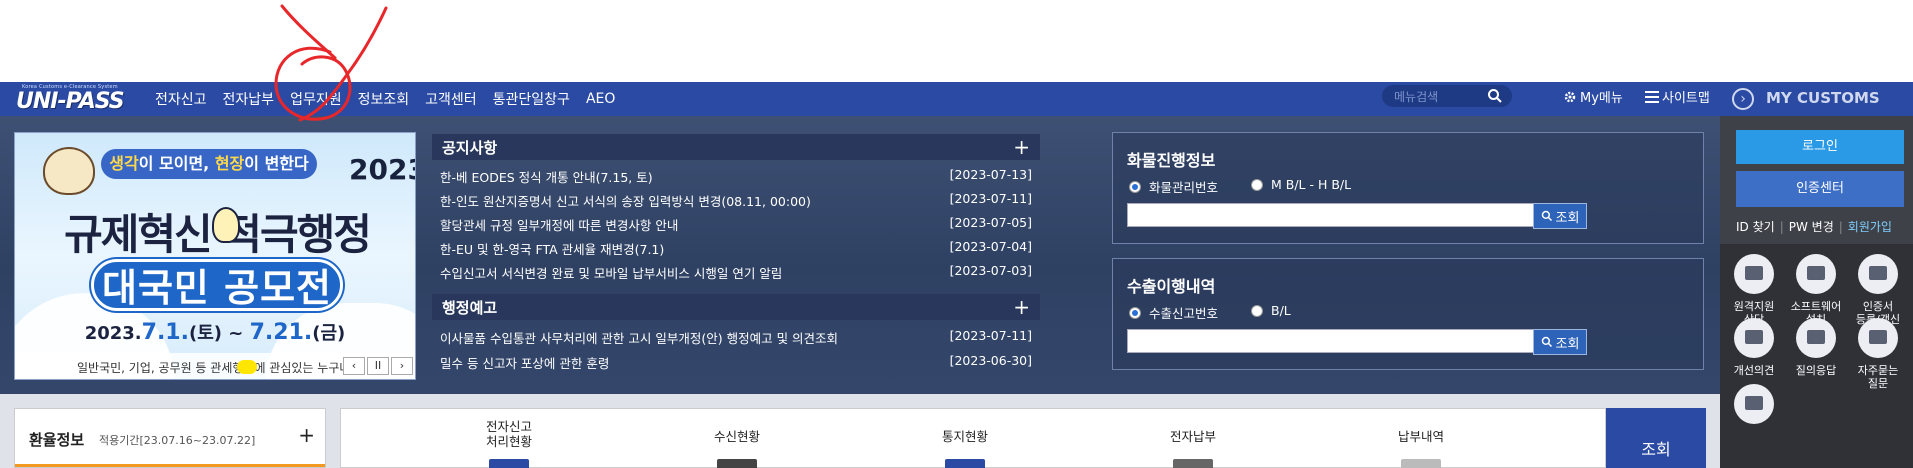  Describe the element at coordinates (1878, 274) in the screenshot. I see `certificate-icon` at that location.